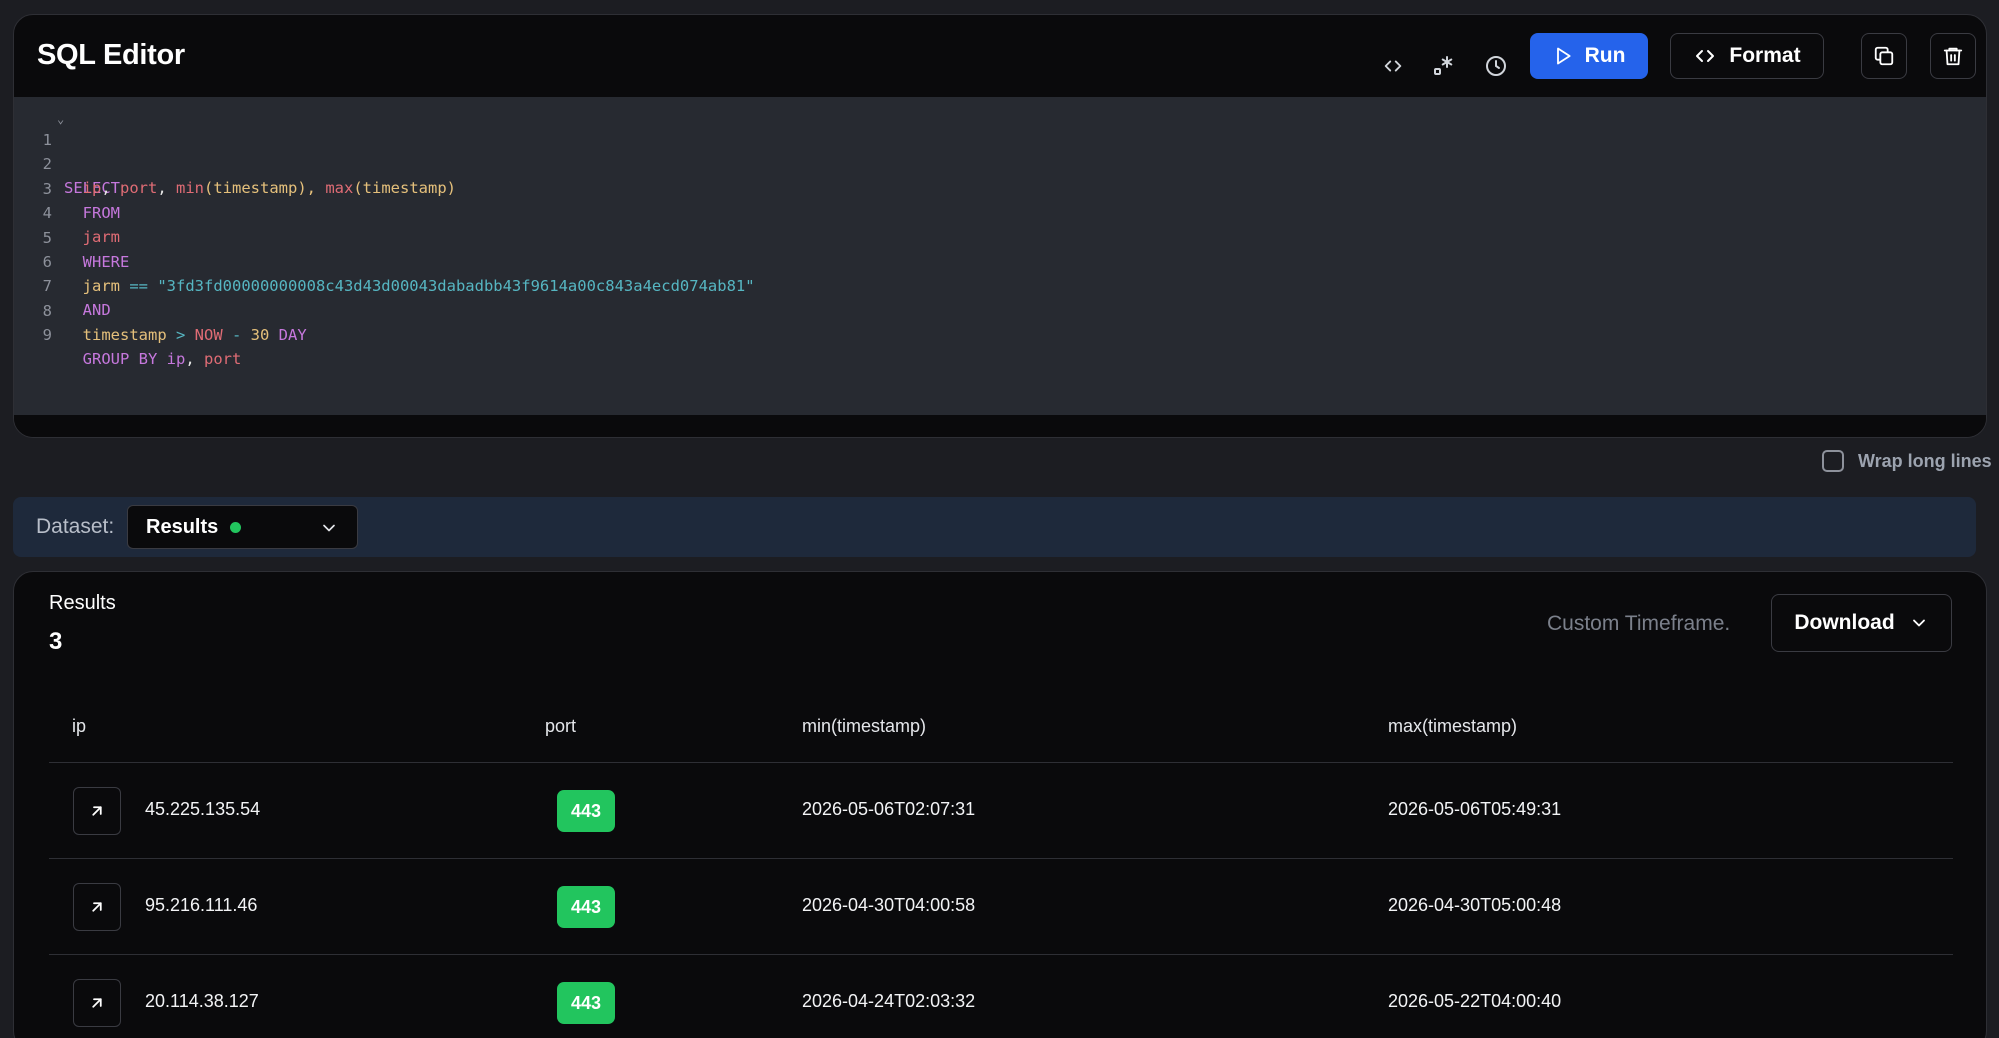 Image resolution: width=1999 pixels, height=1038 pixels. Describe the element at coordinates (236, 527) in the screenshot. I see `status-dot-icon` at that location.